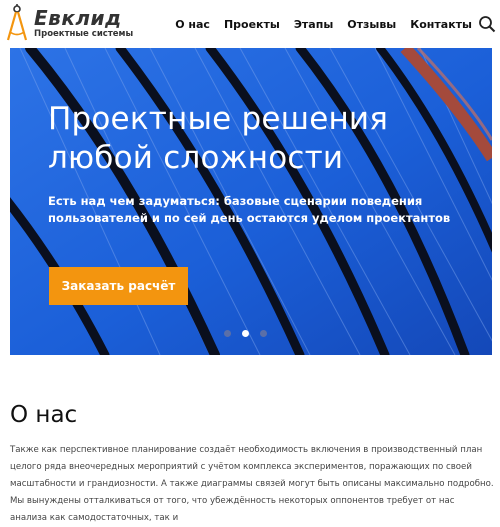 This screenshot has width=500, height=527. I want to click on nav-item-projects: Проекты, so click(252, 24).